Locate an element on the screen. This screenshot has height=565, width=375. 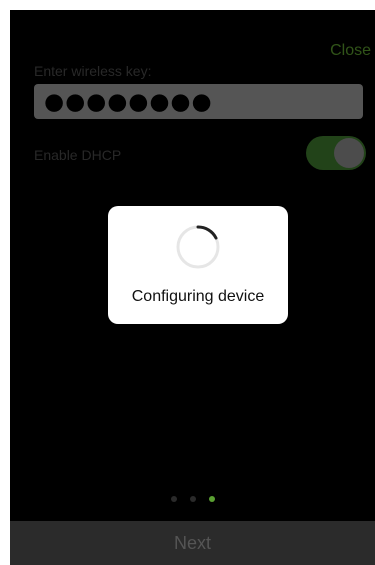
page-indicator is located at coordinates (192, 499).